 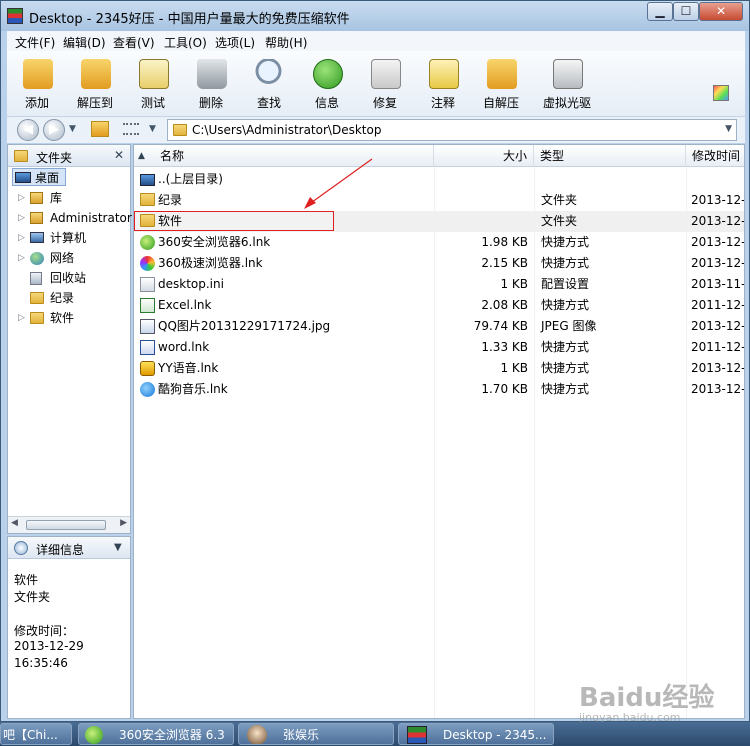 What do you see at coordinates (284, 156) in the screenshot?
I see `column-name: ▲ 名称` at bounding box center [284, 156].